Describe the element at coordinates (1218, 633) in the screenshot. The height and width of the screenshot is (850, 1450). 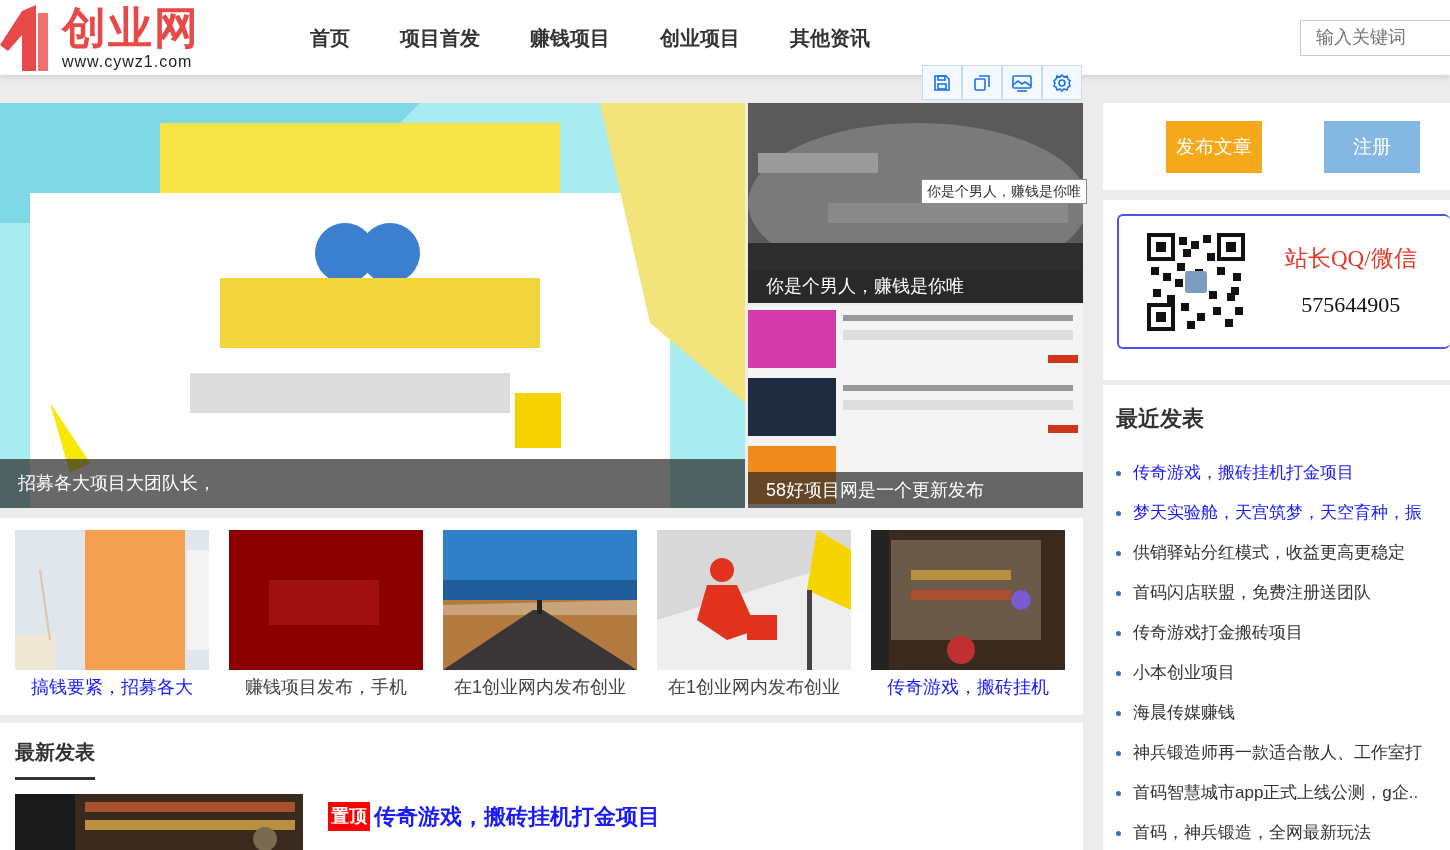
I see `article-link: 传奇游戏打金搬砖项目` at that location.